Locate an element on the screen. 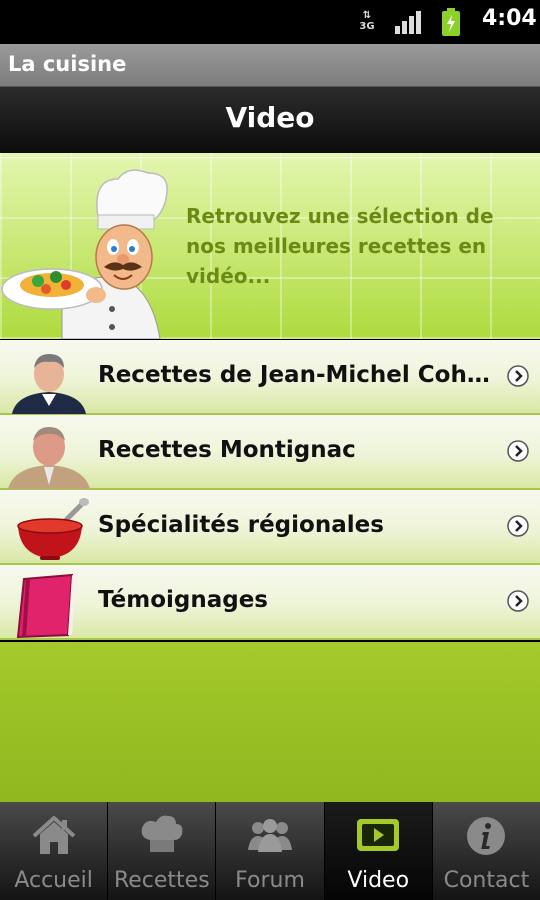 Image resolution: width=540 pixels, height=900 pixels. app-title-bar: La cuisine is located at coordinates (270, 65).